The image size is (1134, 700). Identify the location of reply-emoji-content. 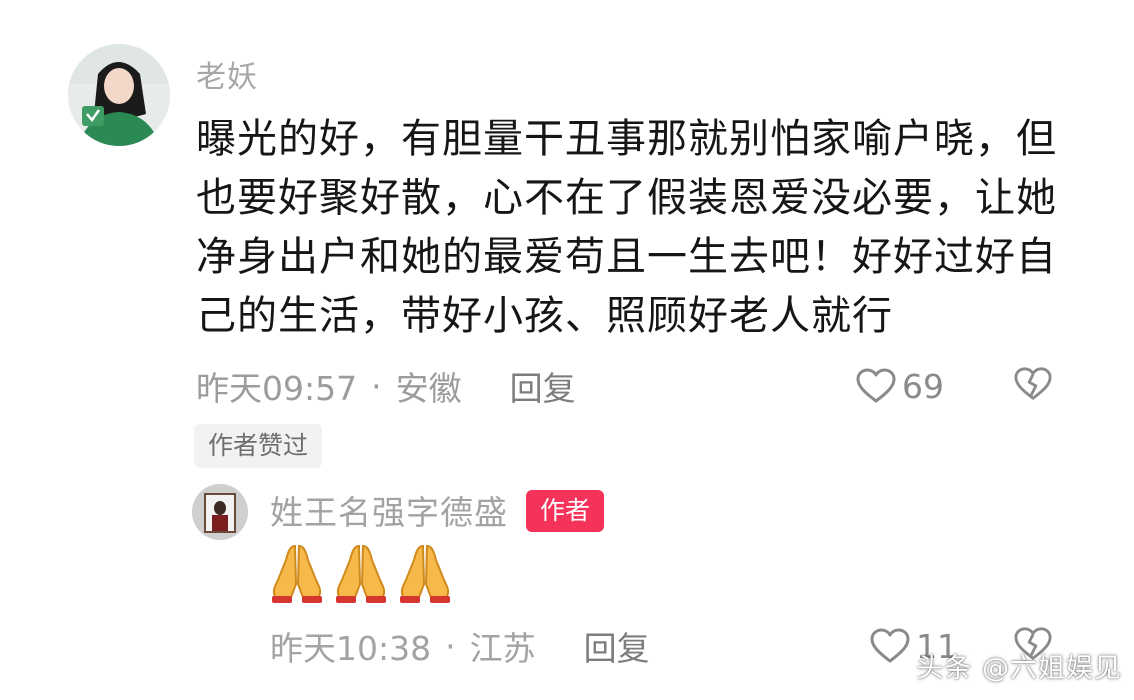
(361, 574).